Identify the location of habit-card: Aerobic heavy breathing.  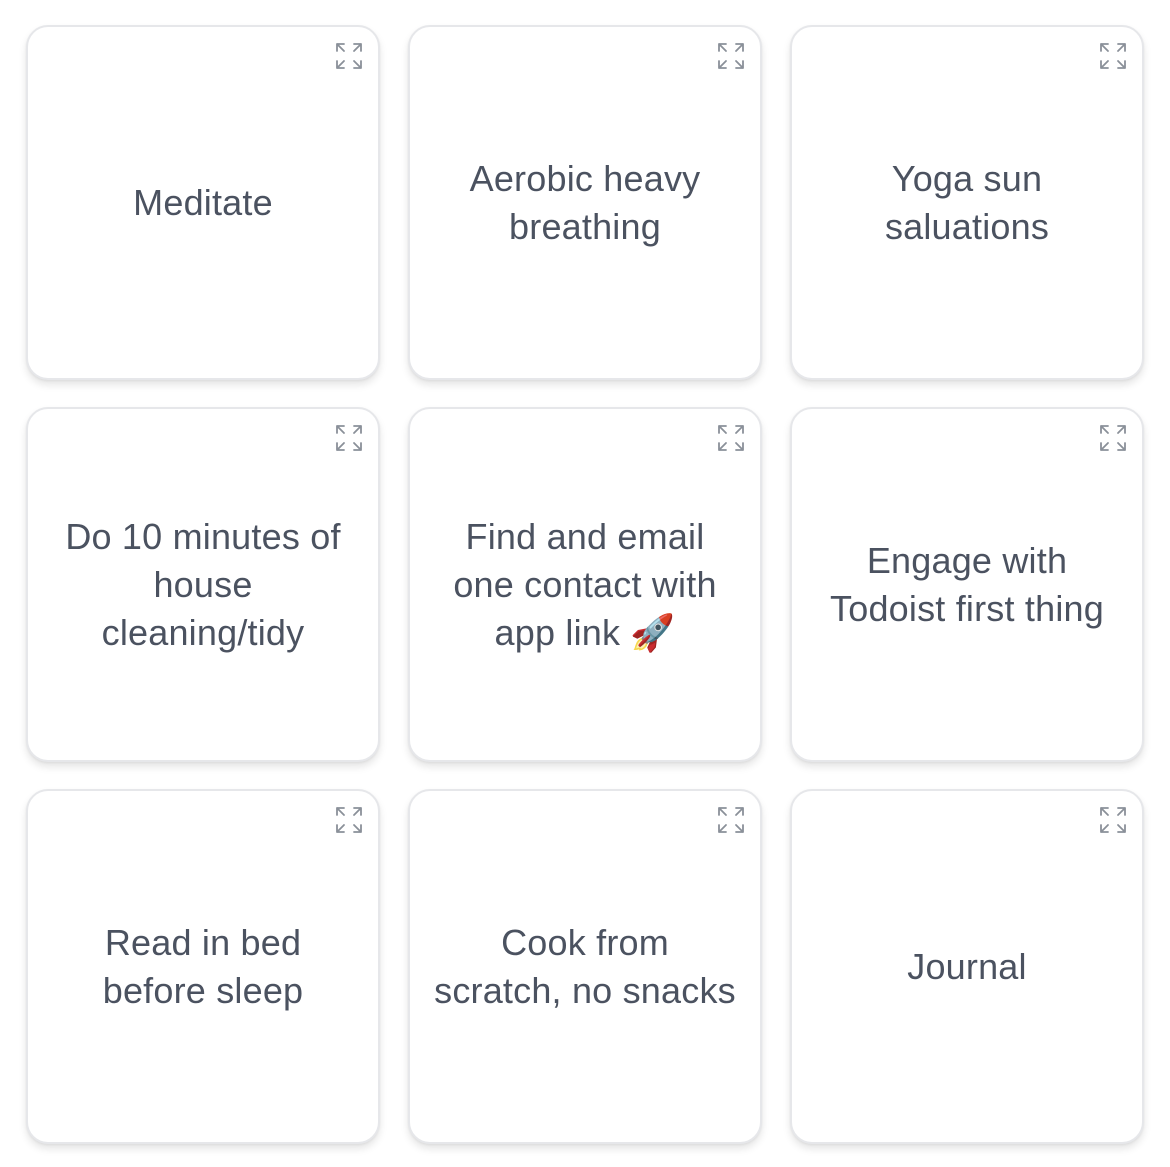
(585, 202).